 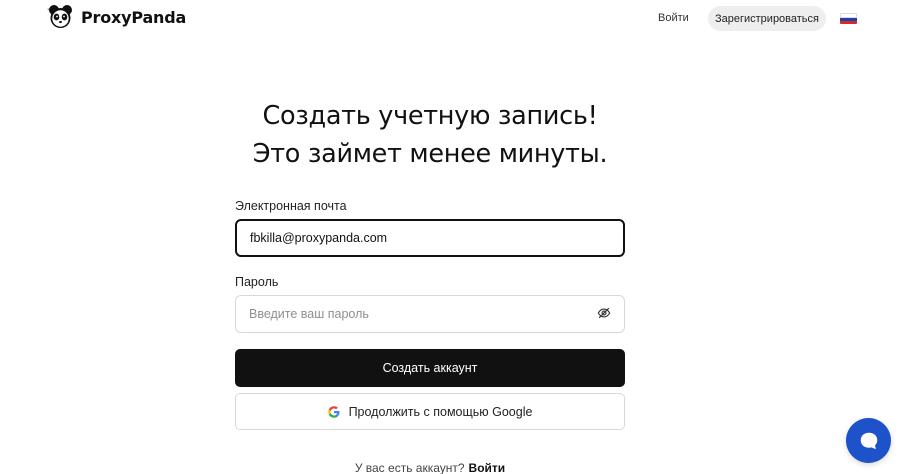 I want to click on brand-logo: ProxyPanda, so click(x=115, y=17).